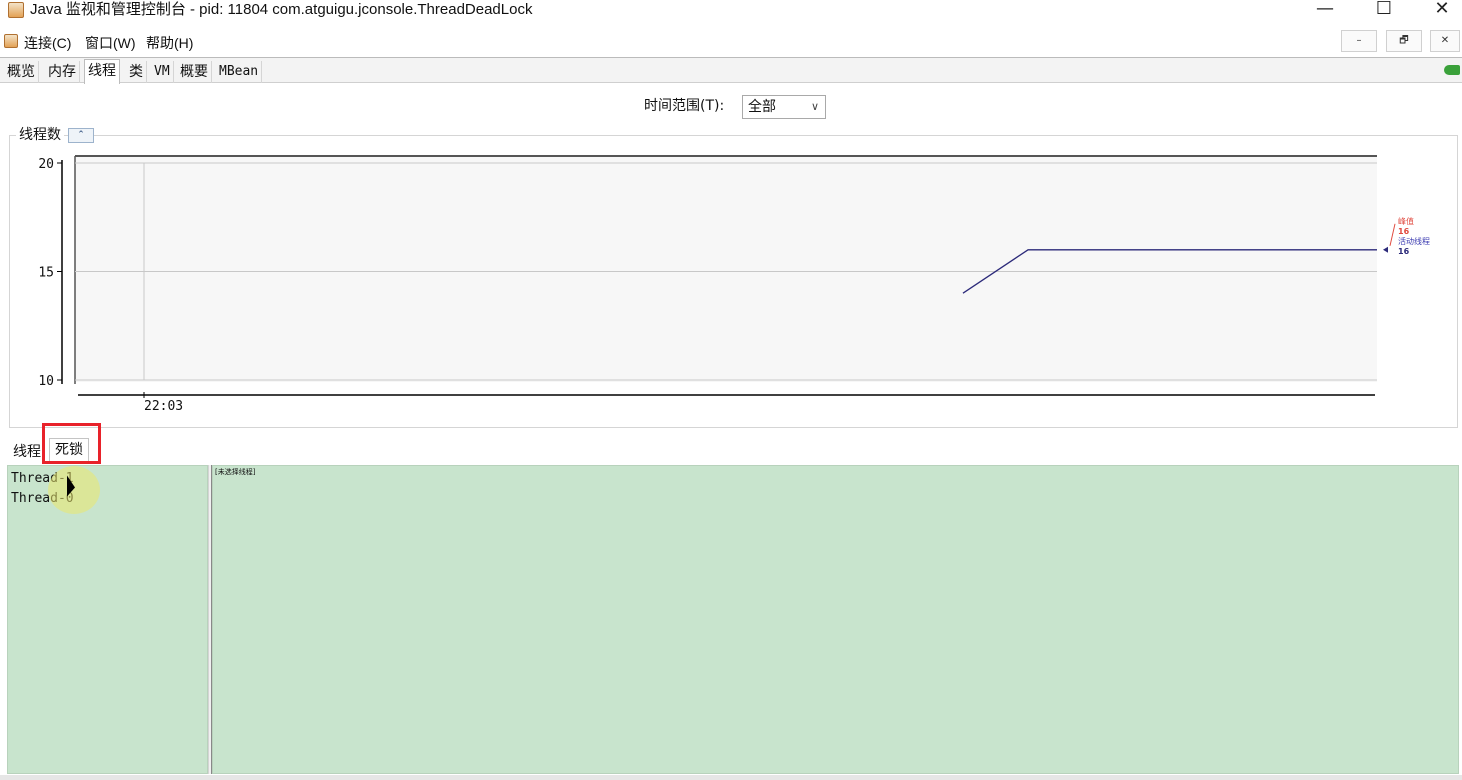  What do you see at coordinates (27, 452) in the screenshot?
I see `subtab-threads: 线程` at bounding box center [27, 452].